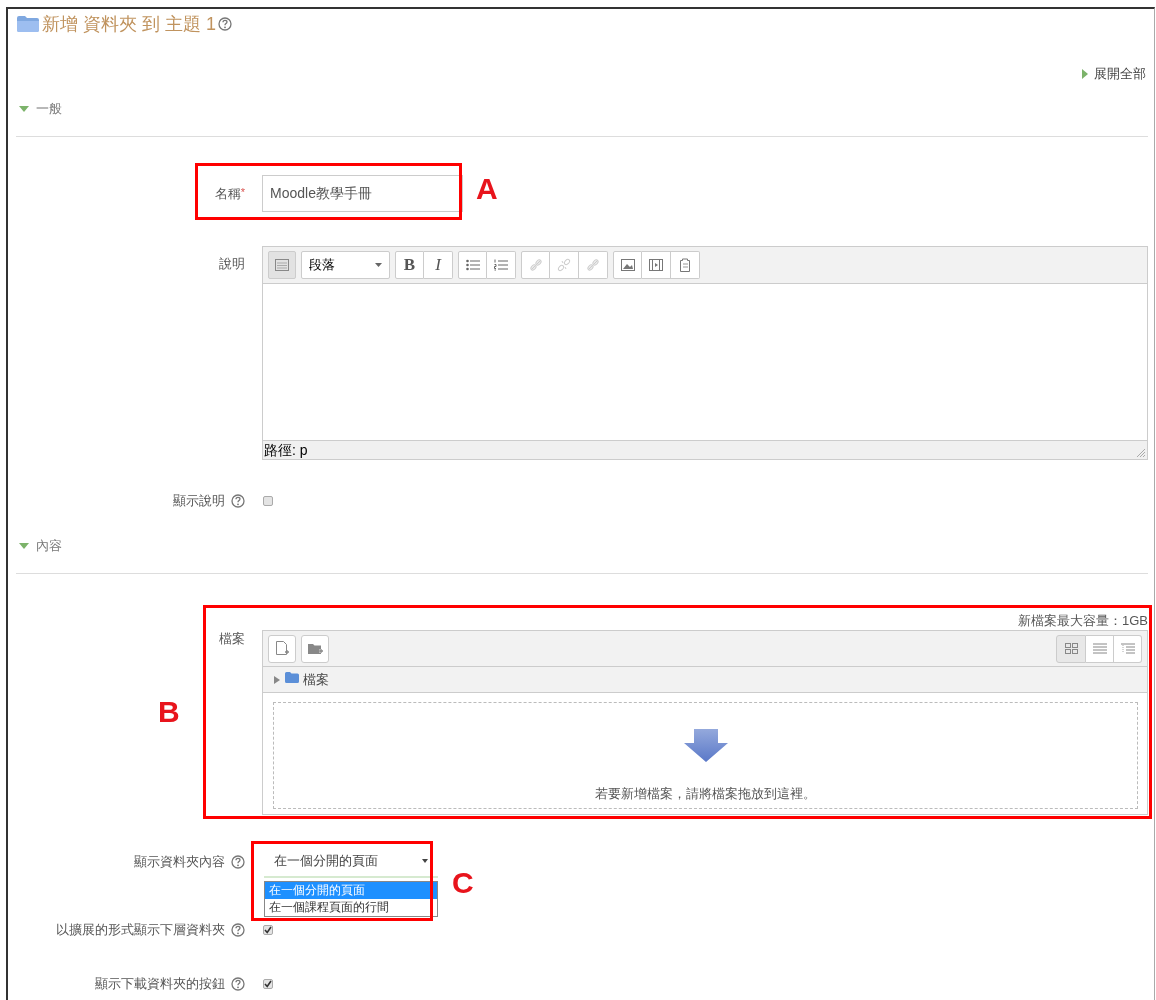 The width and height of the screenshot is (1156, 1000). I want to click on drop-hint-text: 若要新增檔案，請將檔案拖放到這裡。, so click(705, 794).